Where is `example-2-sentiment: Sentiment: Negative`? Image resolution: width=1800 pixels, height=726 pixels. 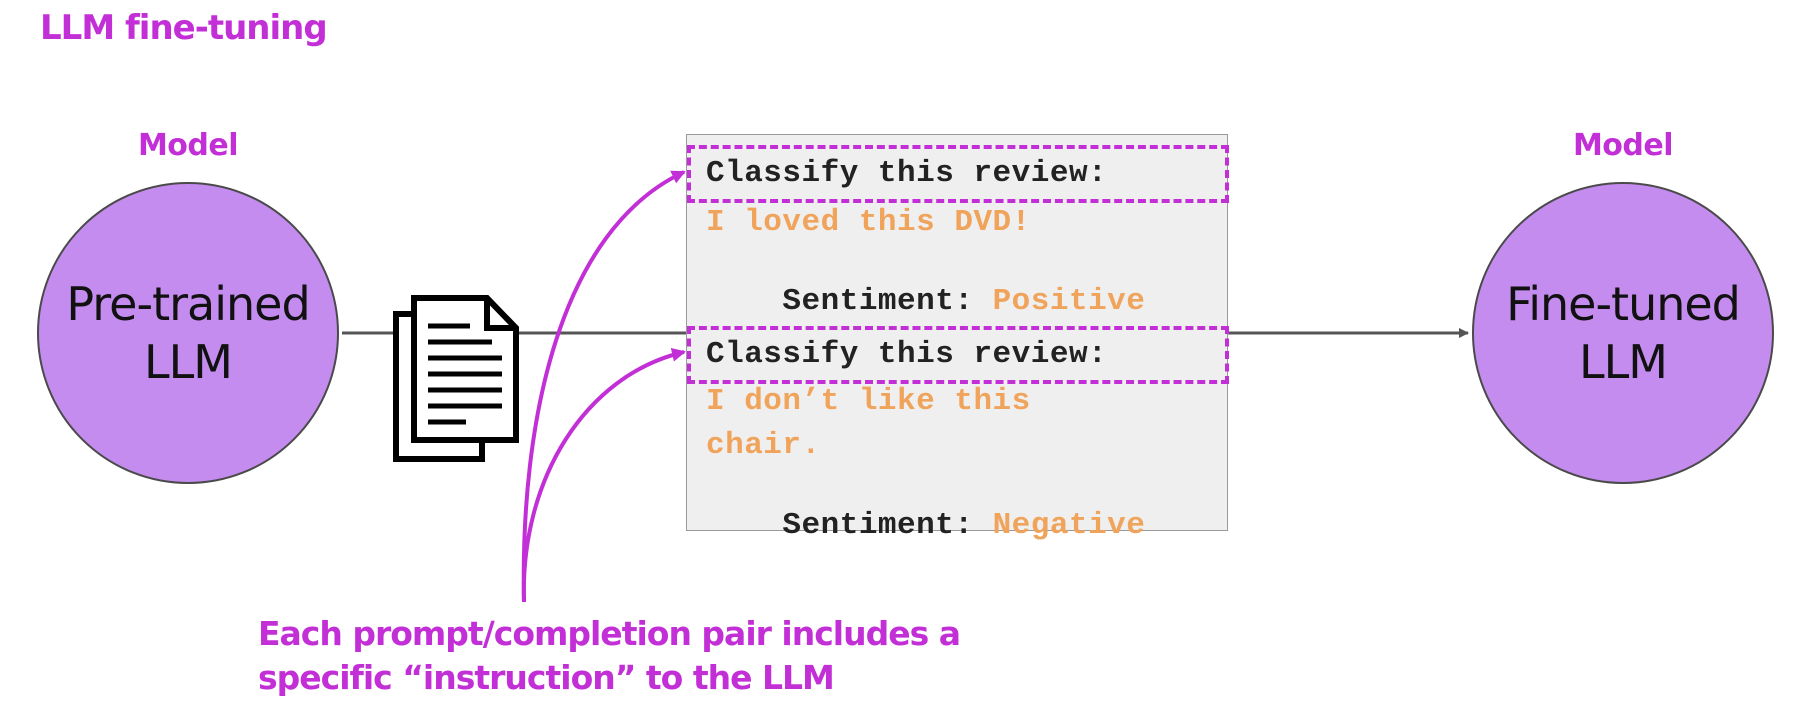
example-2-sentiment: Sentiment: Negative is located at coordinates (925, 525).